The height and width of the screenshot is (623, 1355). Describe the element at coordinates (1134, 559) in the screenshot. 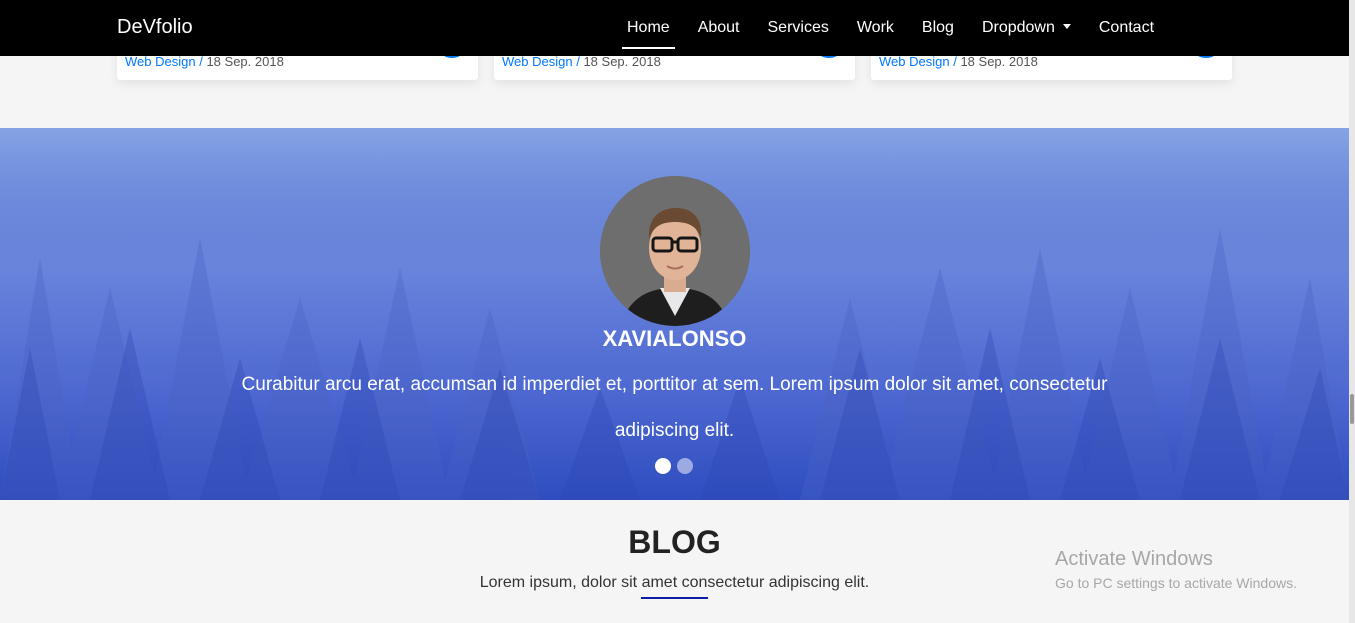

I see `watermark-title: Activate Windows` at that location.